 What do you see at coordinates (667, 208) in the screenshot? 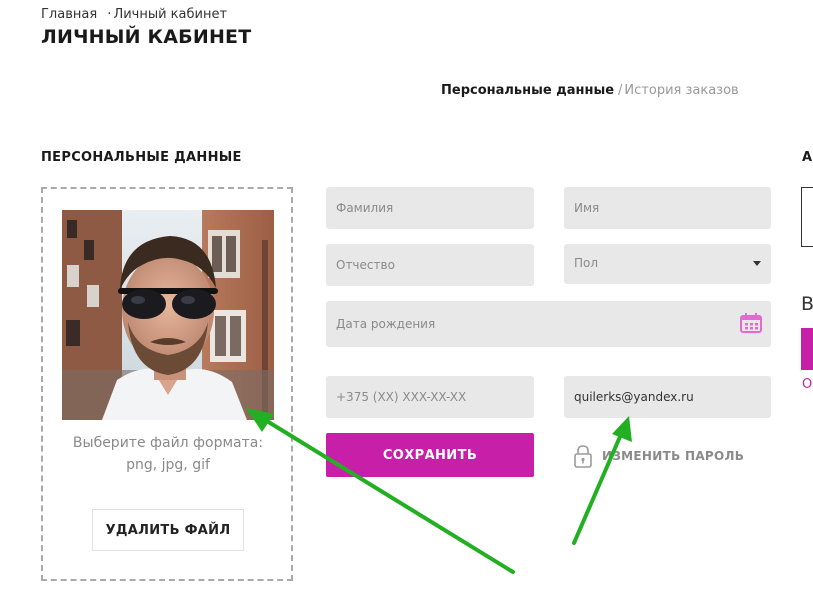
I see `first-name-field` at bounding box center [667, 208].